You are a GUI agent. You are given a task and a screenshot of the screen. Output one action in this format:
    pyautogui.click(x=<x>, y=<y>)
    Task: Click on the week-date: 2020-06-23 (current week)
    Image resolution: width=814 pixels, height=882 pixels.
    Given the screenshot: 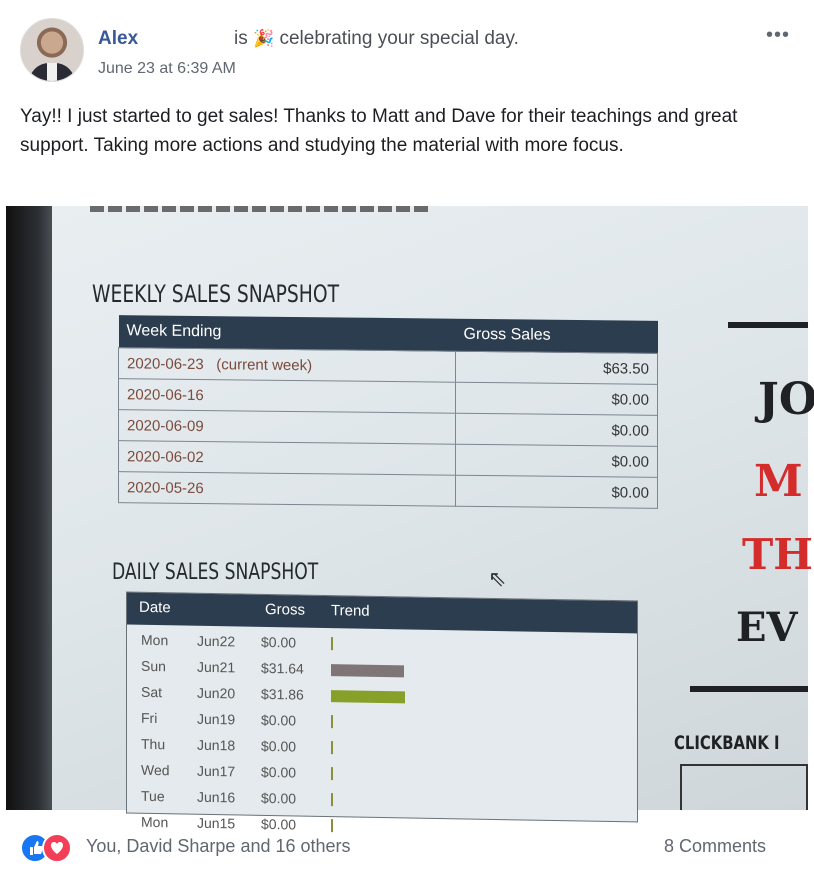 What is the action you would take?
    pyautogui.click(x=287, y=365)
    